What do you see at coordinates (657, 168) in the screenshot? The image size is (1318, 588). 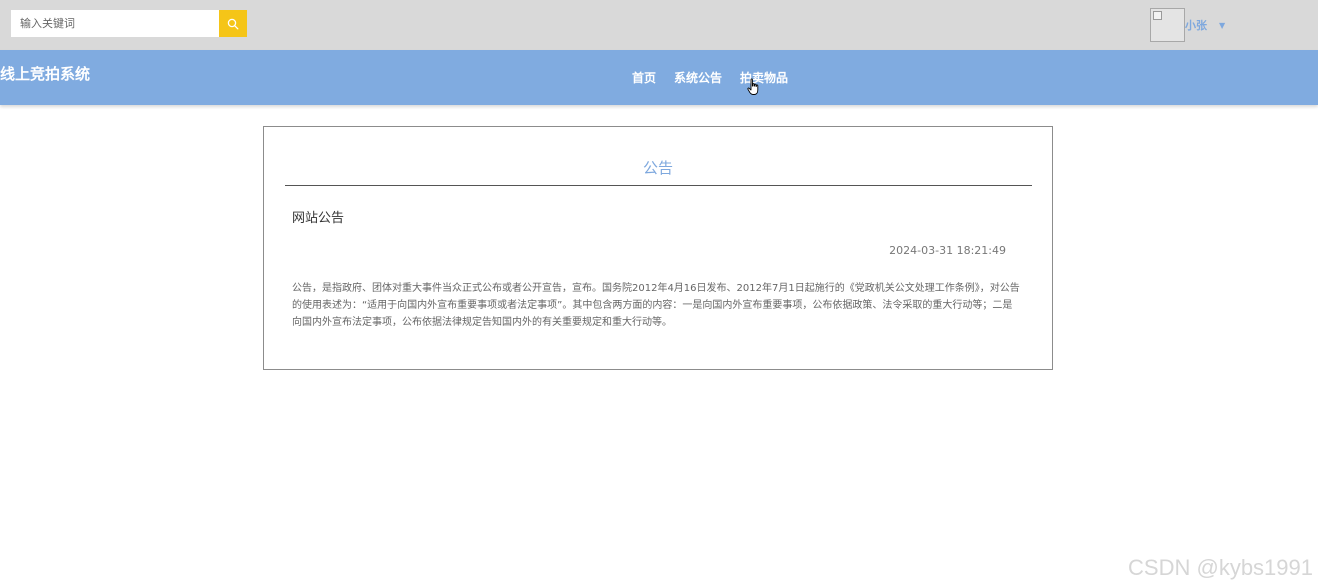 I see `section-title: 公告` at bounding box center [657, 168].